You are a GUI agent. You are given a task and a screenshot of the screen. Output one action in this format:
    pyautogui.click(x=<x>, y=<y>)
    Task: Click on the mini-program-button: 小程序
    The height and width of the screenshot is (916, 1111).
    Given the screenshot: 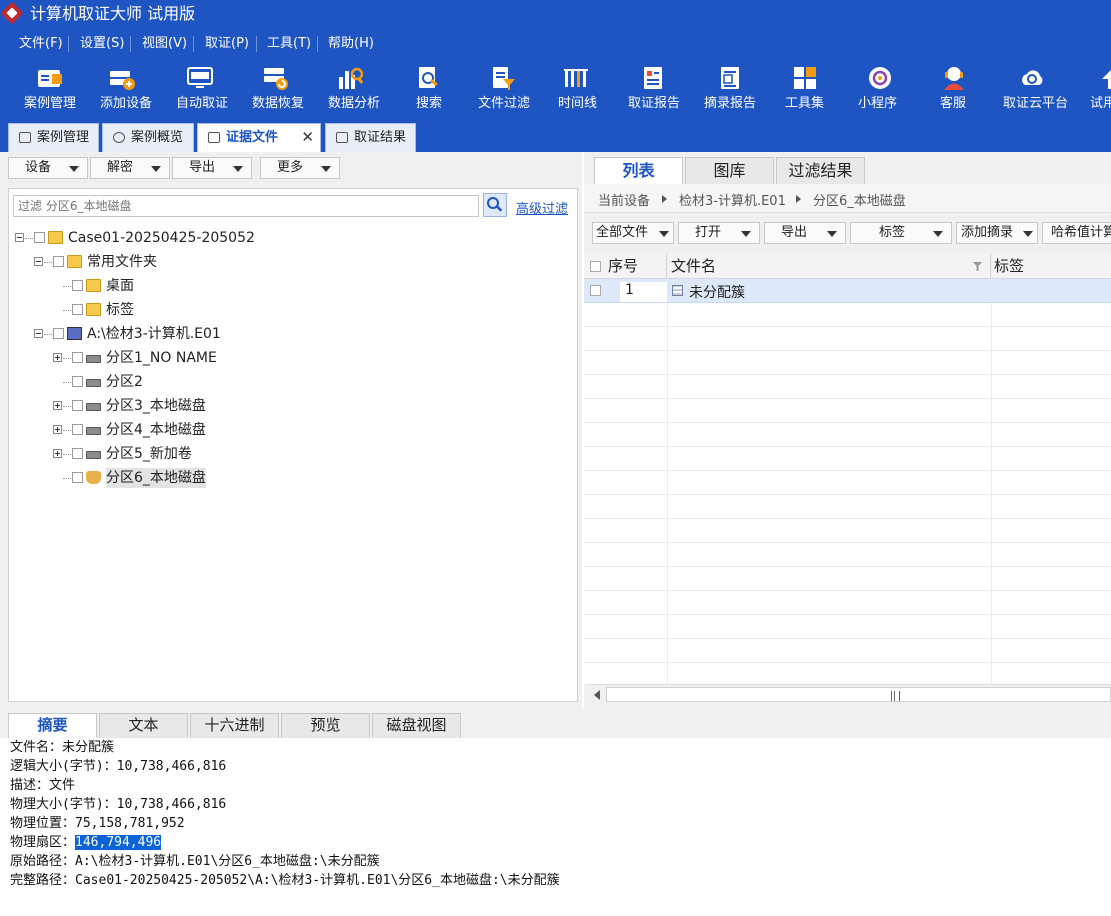 What is the action you would take?
    pyautogui.click(x=880, y=88)
    